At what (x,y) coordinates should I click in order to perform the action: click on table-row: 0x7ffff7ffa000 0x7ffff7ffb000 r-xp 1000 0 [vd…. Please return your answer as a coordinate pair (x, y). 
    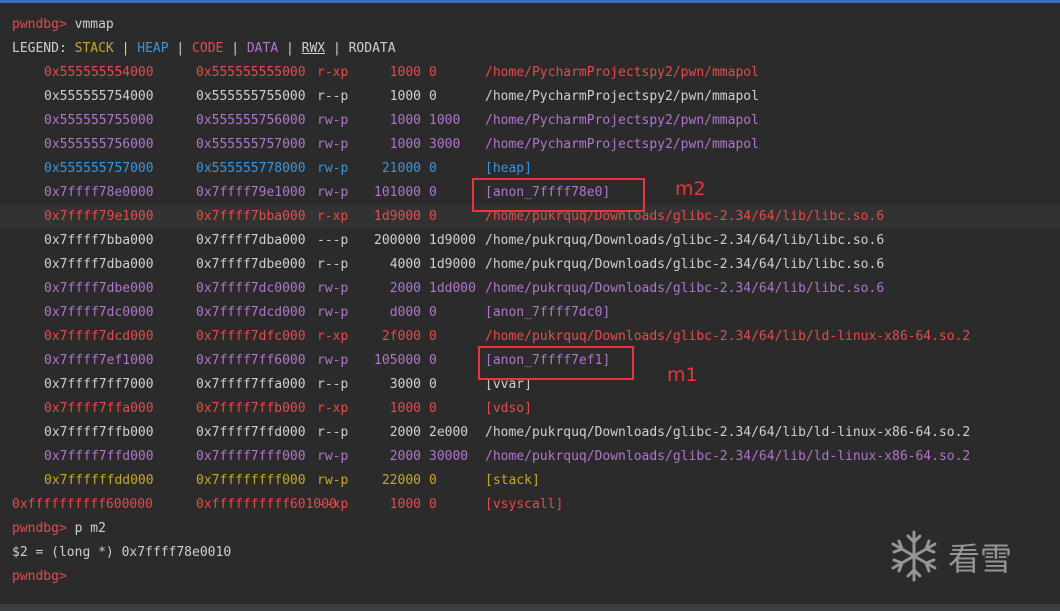
    Looking at the image, I should click on (530, 409).